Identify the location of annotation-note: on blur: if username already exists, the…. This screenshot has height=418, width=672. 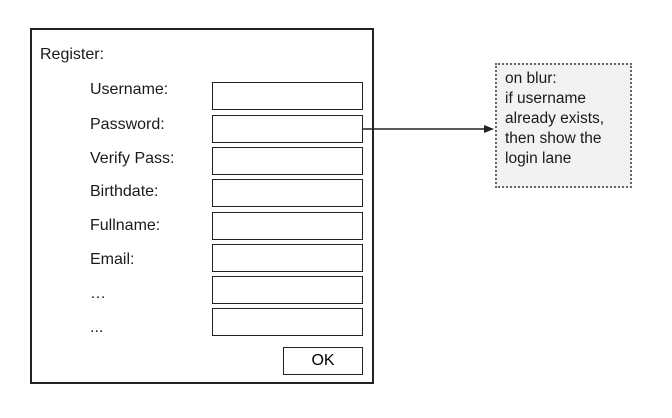
(563, 125).